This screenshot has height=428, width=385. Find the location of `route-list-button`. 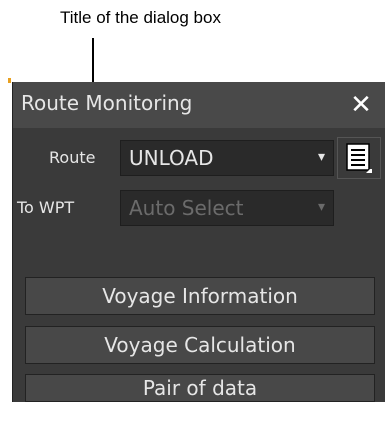

route-list-button is located at coordinates (359, 158).